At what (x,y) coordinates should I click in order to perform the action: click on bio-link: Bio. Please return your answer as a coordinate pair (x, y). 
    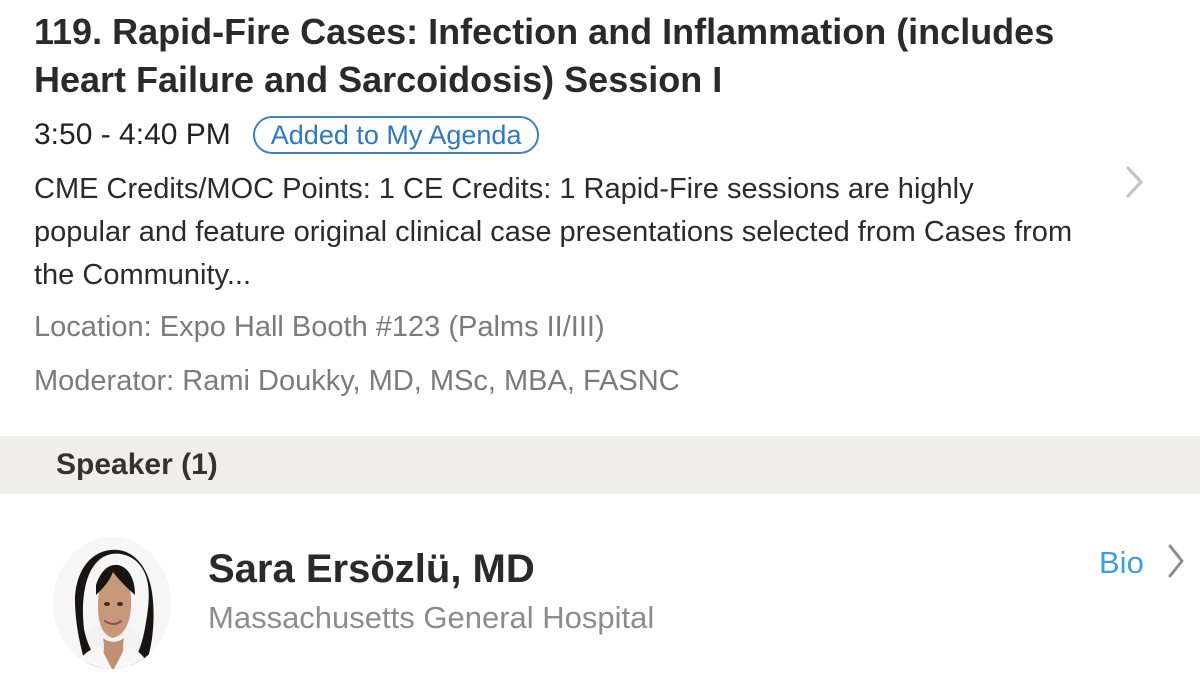
    Looking at the image, I should click on (1121, 563).